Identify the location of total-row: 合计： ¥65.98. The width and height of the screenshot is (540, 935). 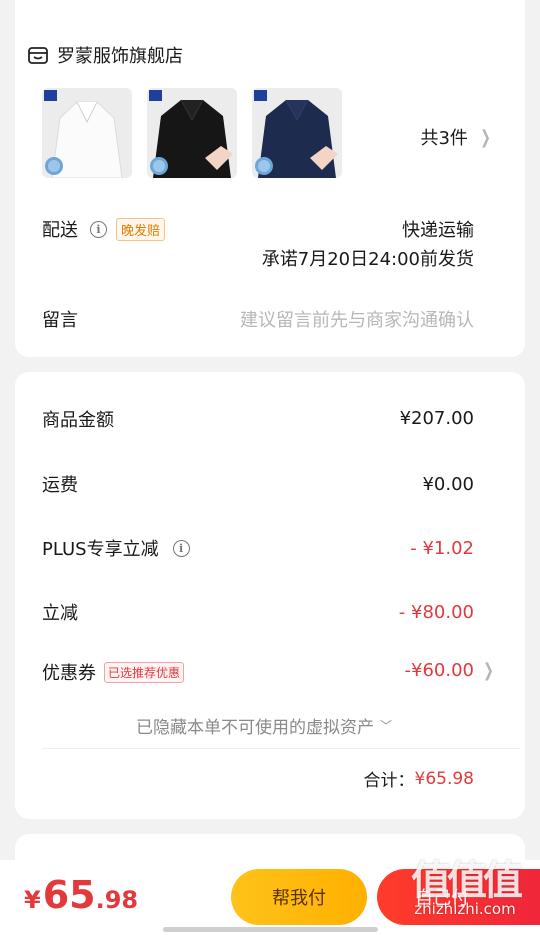
(418, 779).